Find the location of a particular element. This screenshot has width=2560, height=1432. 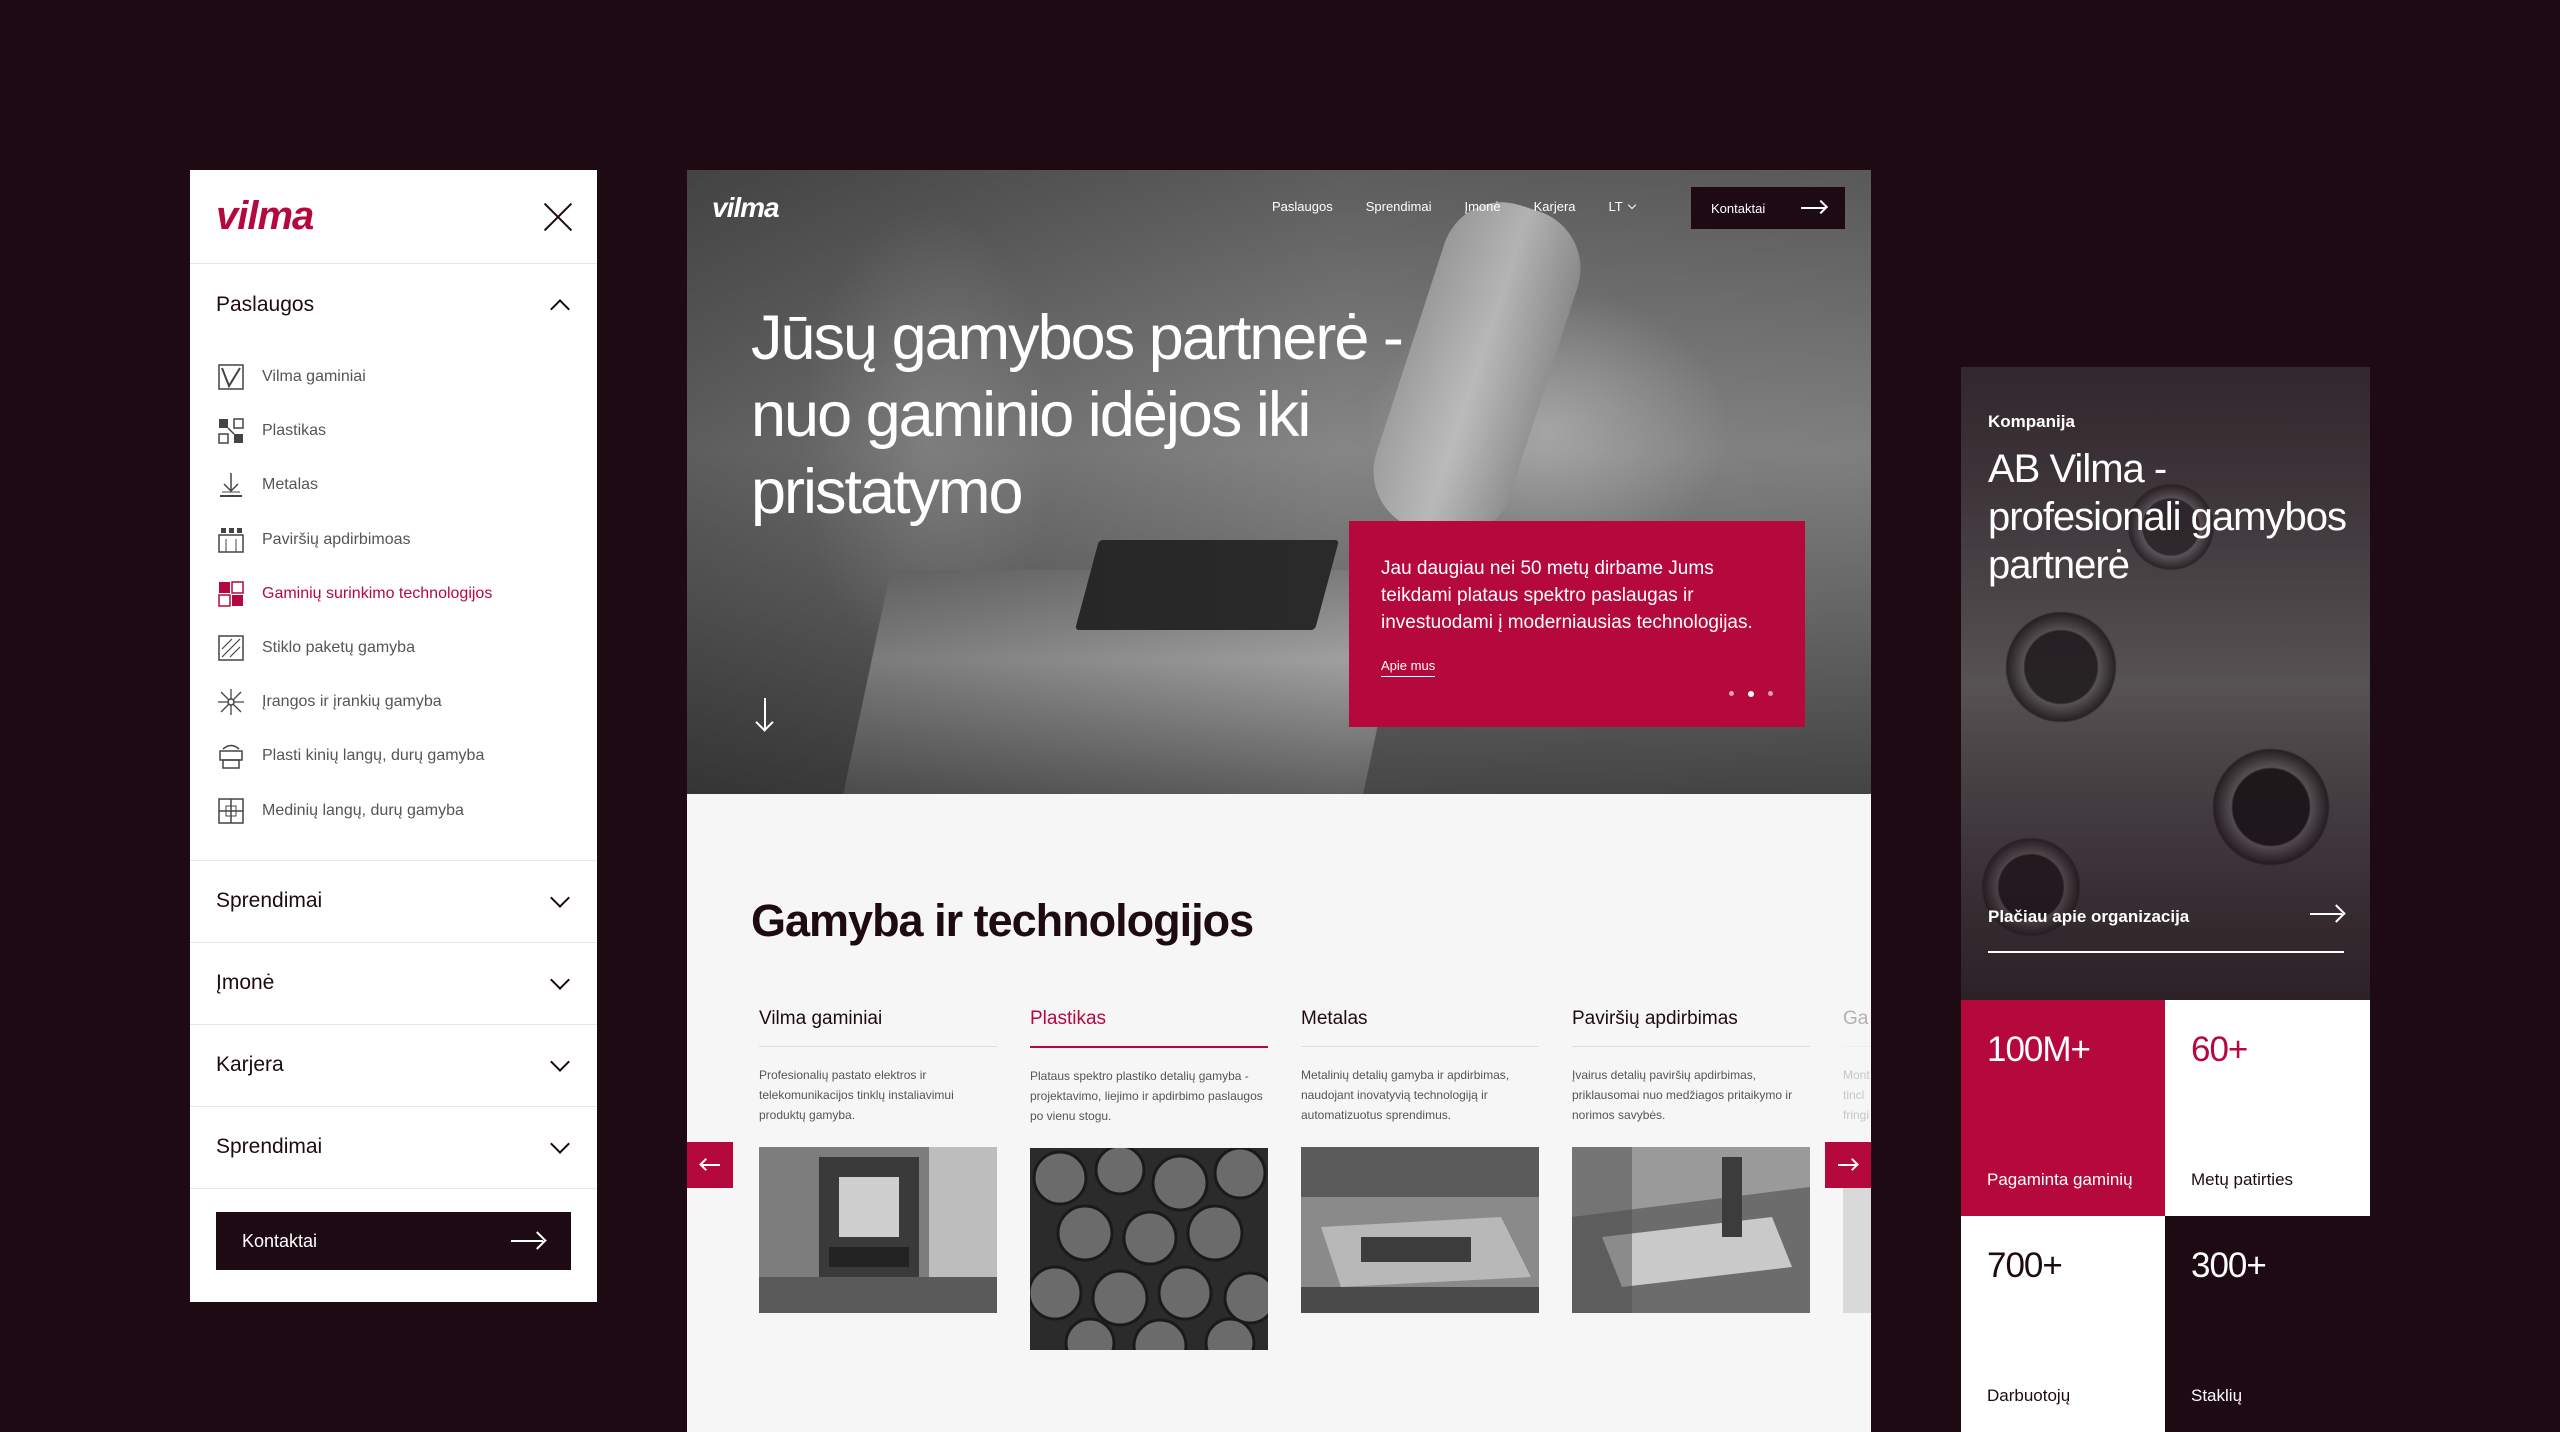

tools-icon is located at coordinates (231, 702).